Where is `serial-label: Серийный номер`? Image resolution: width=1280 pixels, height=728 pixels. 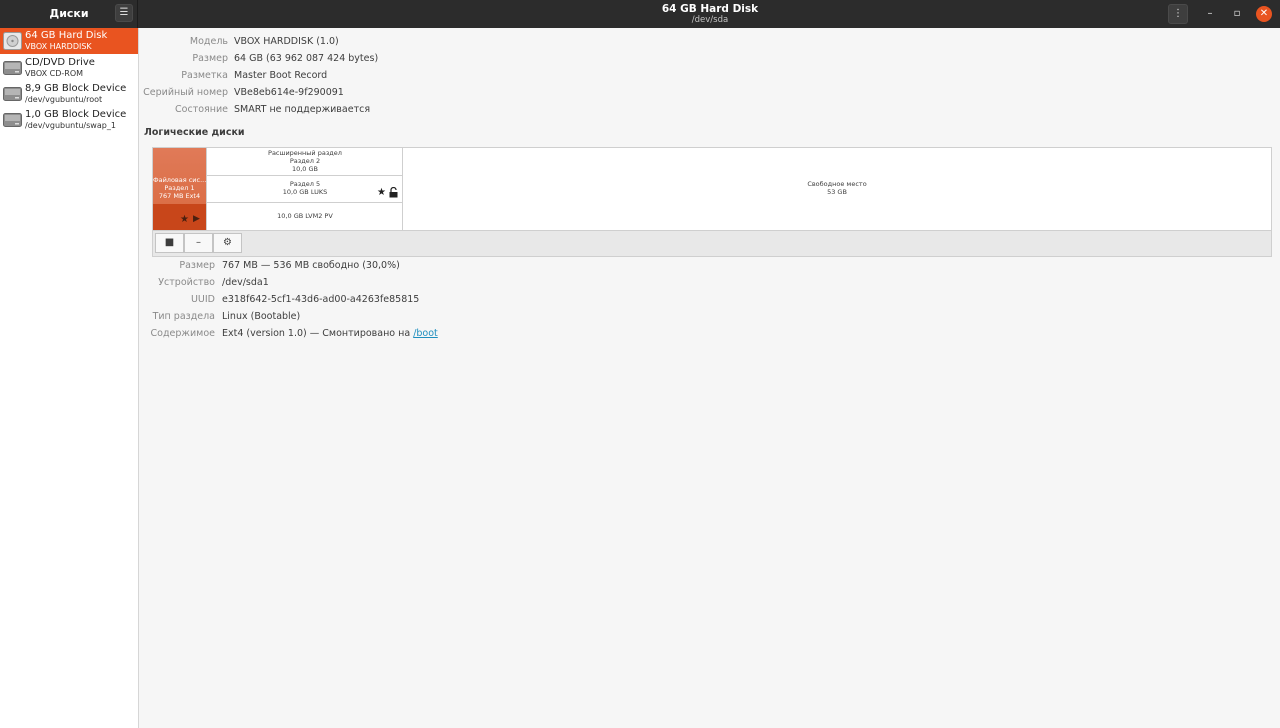 serial-label: Серийный номер is located at coordinates (185, 92).